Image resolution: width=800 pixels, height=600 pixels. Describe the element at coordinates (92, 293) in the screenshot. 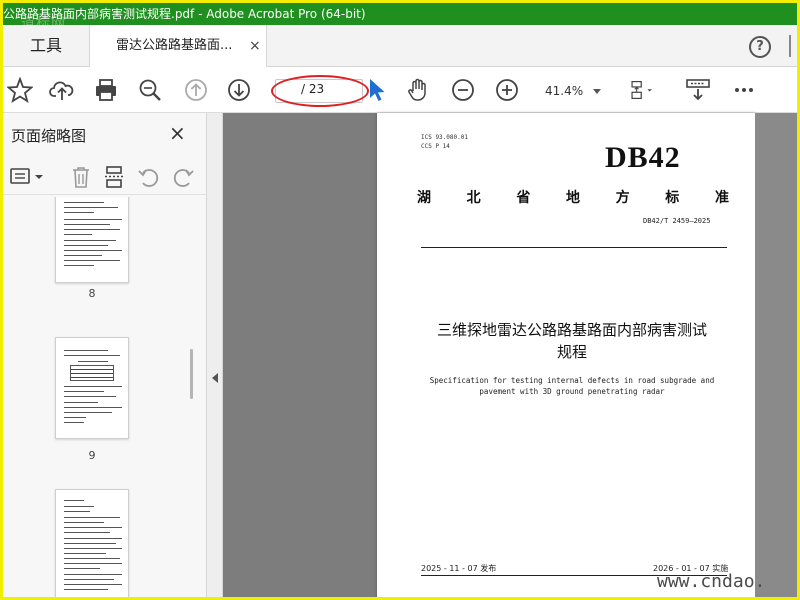

I see `thumbnail-page-number: 8` at that location.